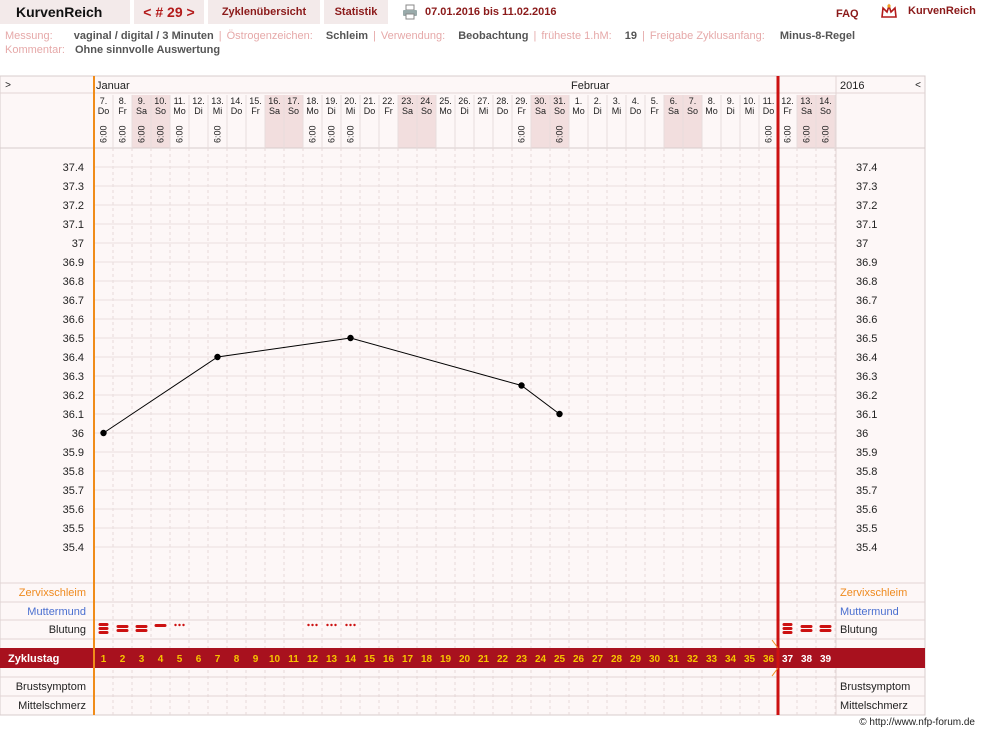 The width and height of the screenshot is (981, 735). What do you see at coordinates (918, 85) in the screenshot?
I see `nav-right-arrow: <` at bounding box center [918, 85].